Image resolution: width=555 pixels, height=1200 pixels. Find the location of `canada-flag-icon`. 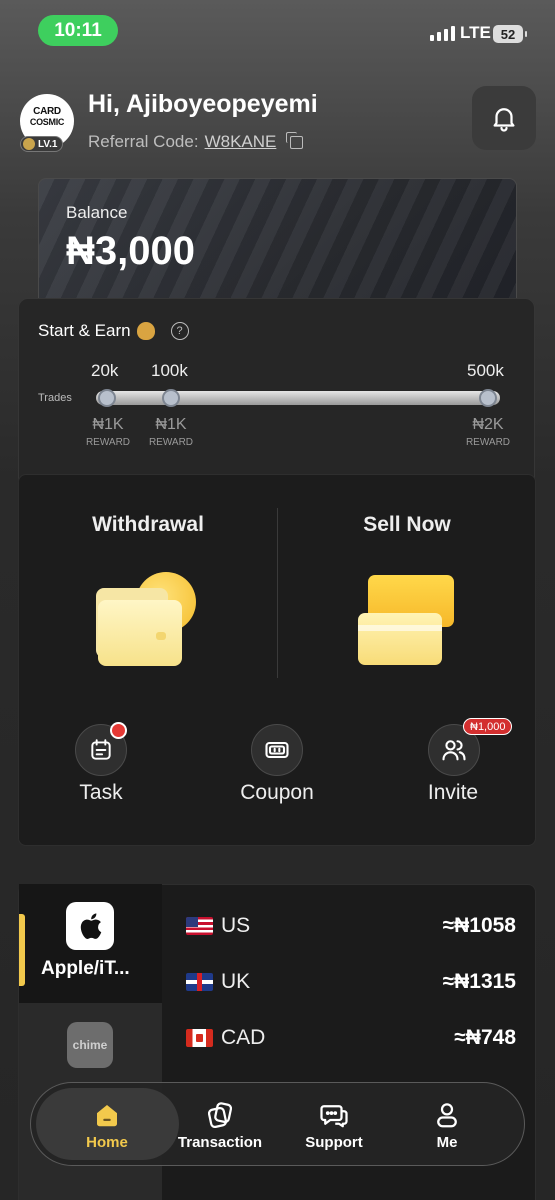

canada-flag-icon is located at coordinates (199, 1038).